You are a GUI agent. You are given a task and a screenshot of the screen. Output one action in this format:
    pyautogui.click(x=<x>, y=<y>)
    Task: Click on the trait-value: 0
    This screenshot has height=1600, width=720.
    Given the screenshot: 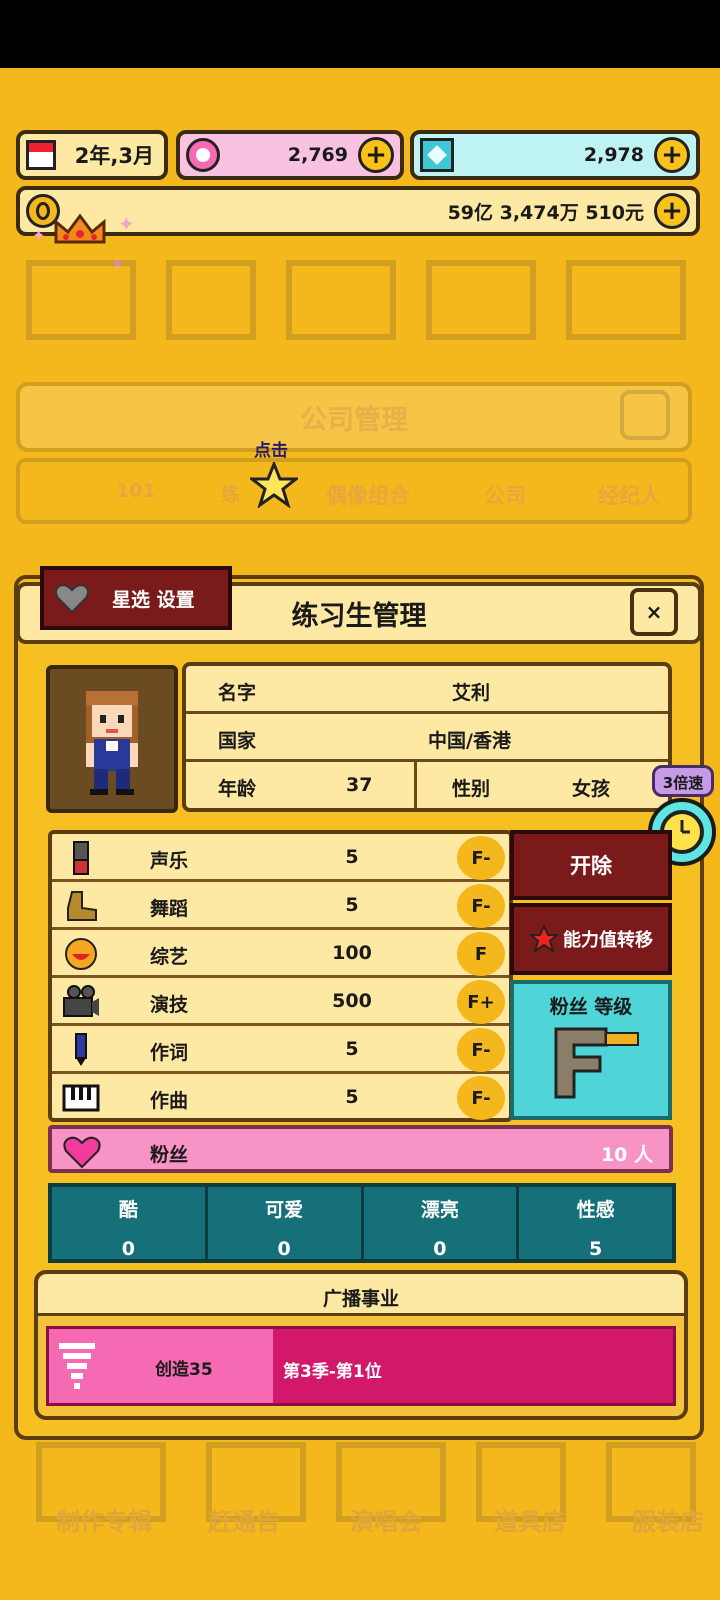 What is the action you would take?
    pyautogui.click(x=284, y=1249)
    